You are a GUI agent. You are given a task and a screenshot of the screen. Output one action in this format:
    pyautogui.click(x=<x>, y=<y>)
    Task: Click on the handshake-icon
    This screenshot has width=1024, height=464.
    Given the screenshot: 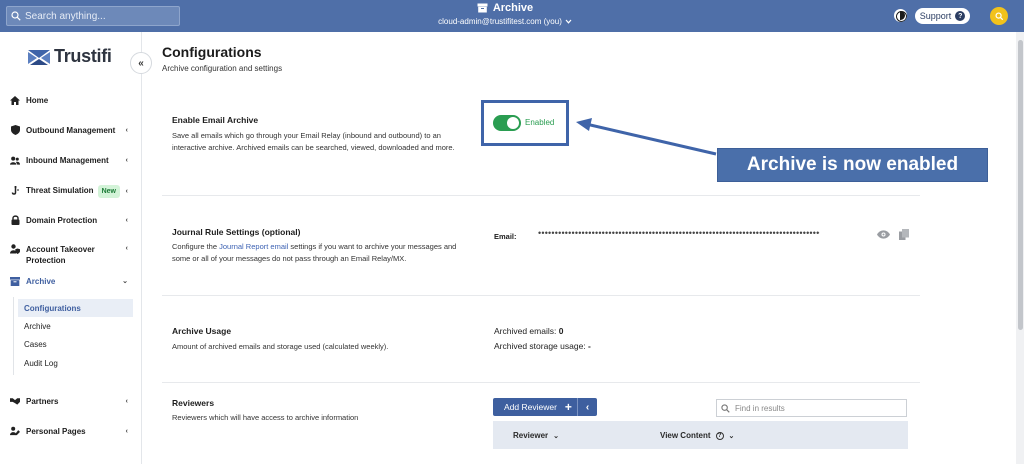 What is the action you would take?
    pyautogui.click(x=15, y=401)
    